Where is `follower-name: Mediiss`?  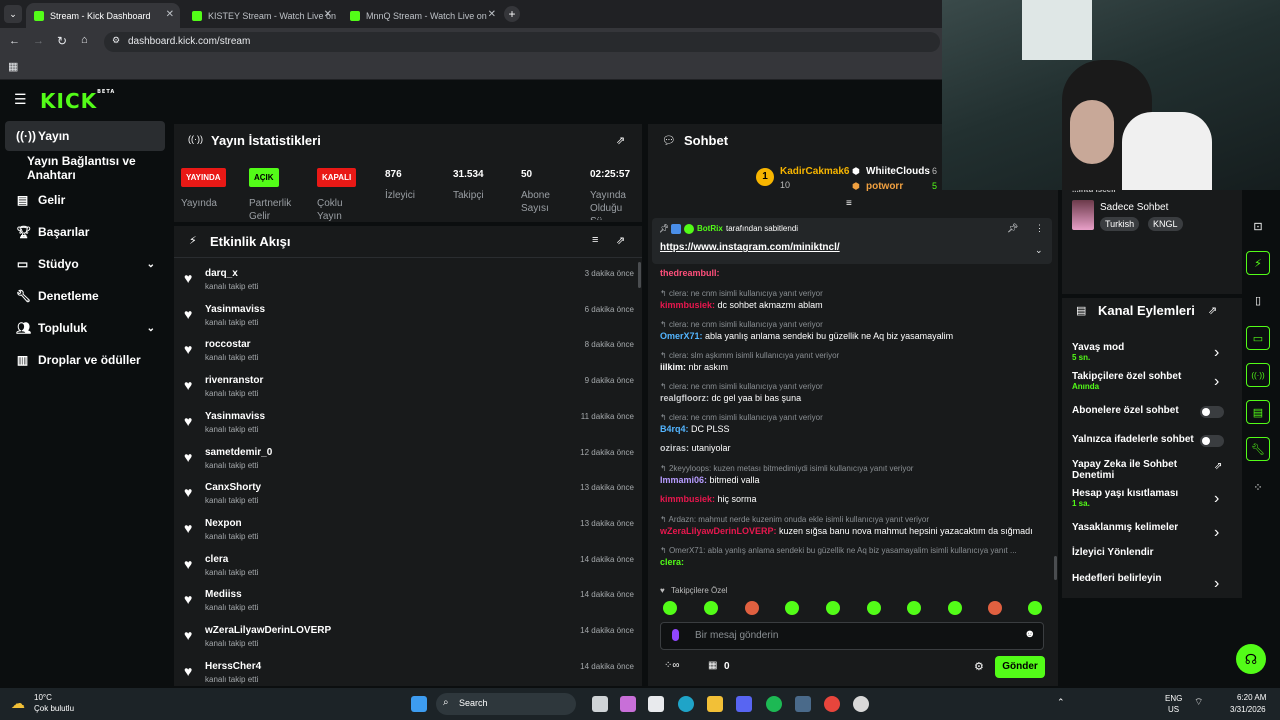
follower-name: Mediiss is located at coordinates (223, 594).